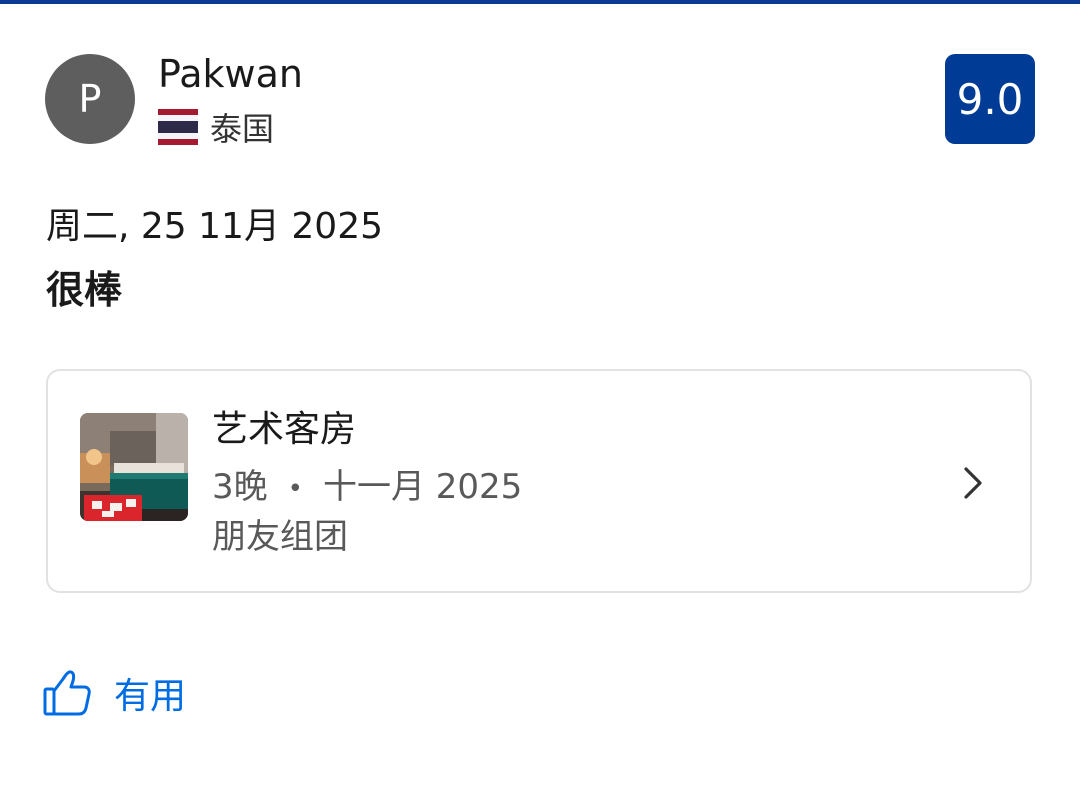 Image resolution: width=1080 pixels, height=787 pixels. What do you see at coordinates (150, 696) in the screenshot?
I see `helpful-label: 有用` at bounding box center [150, 696].